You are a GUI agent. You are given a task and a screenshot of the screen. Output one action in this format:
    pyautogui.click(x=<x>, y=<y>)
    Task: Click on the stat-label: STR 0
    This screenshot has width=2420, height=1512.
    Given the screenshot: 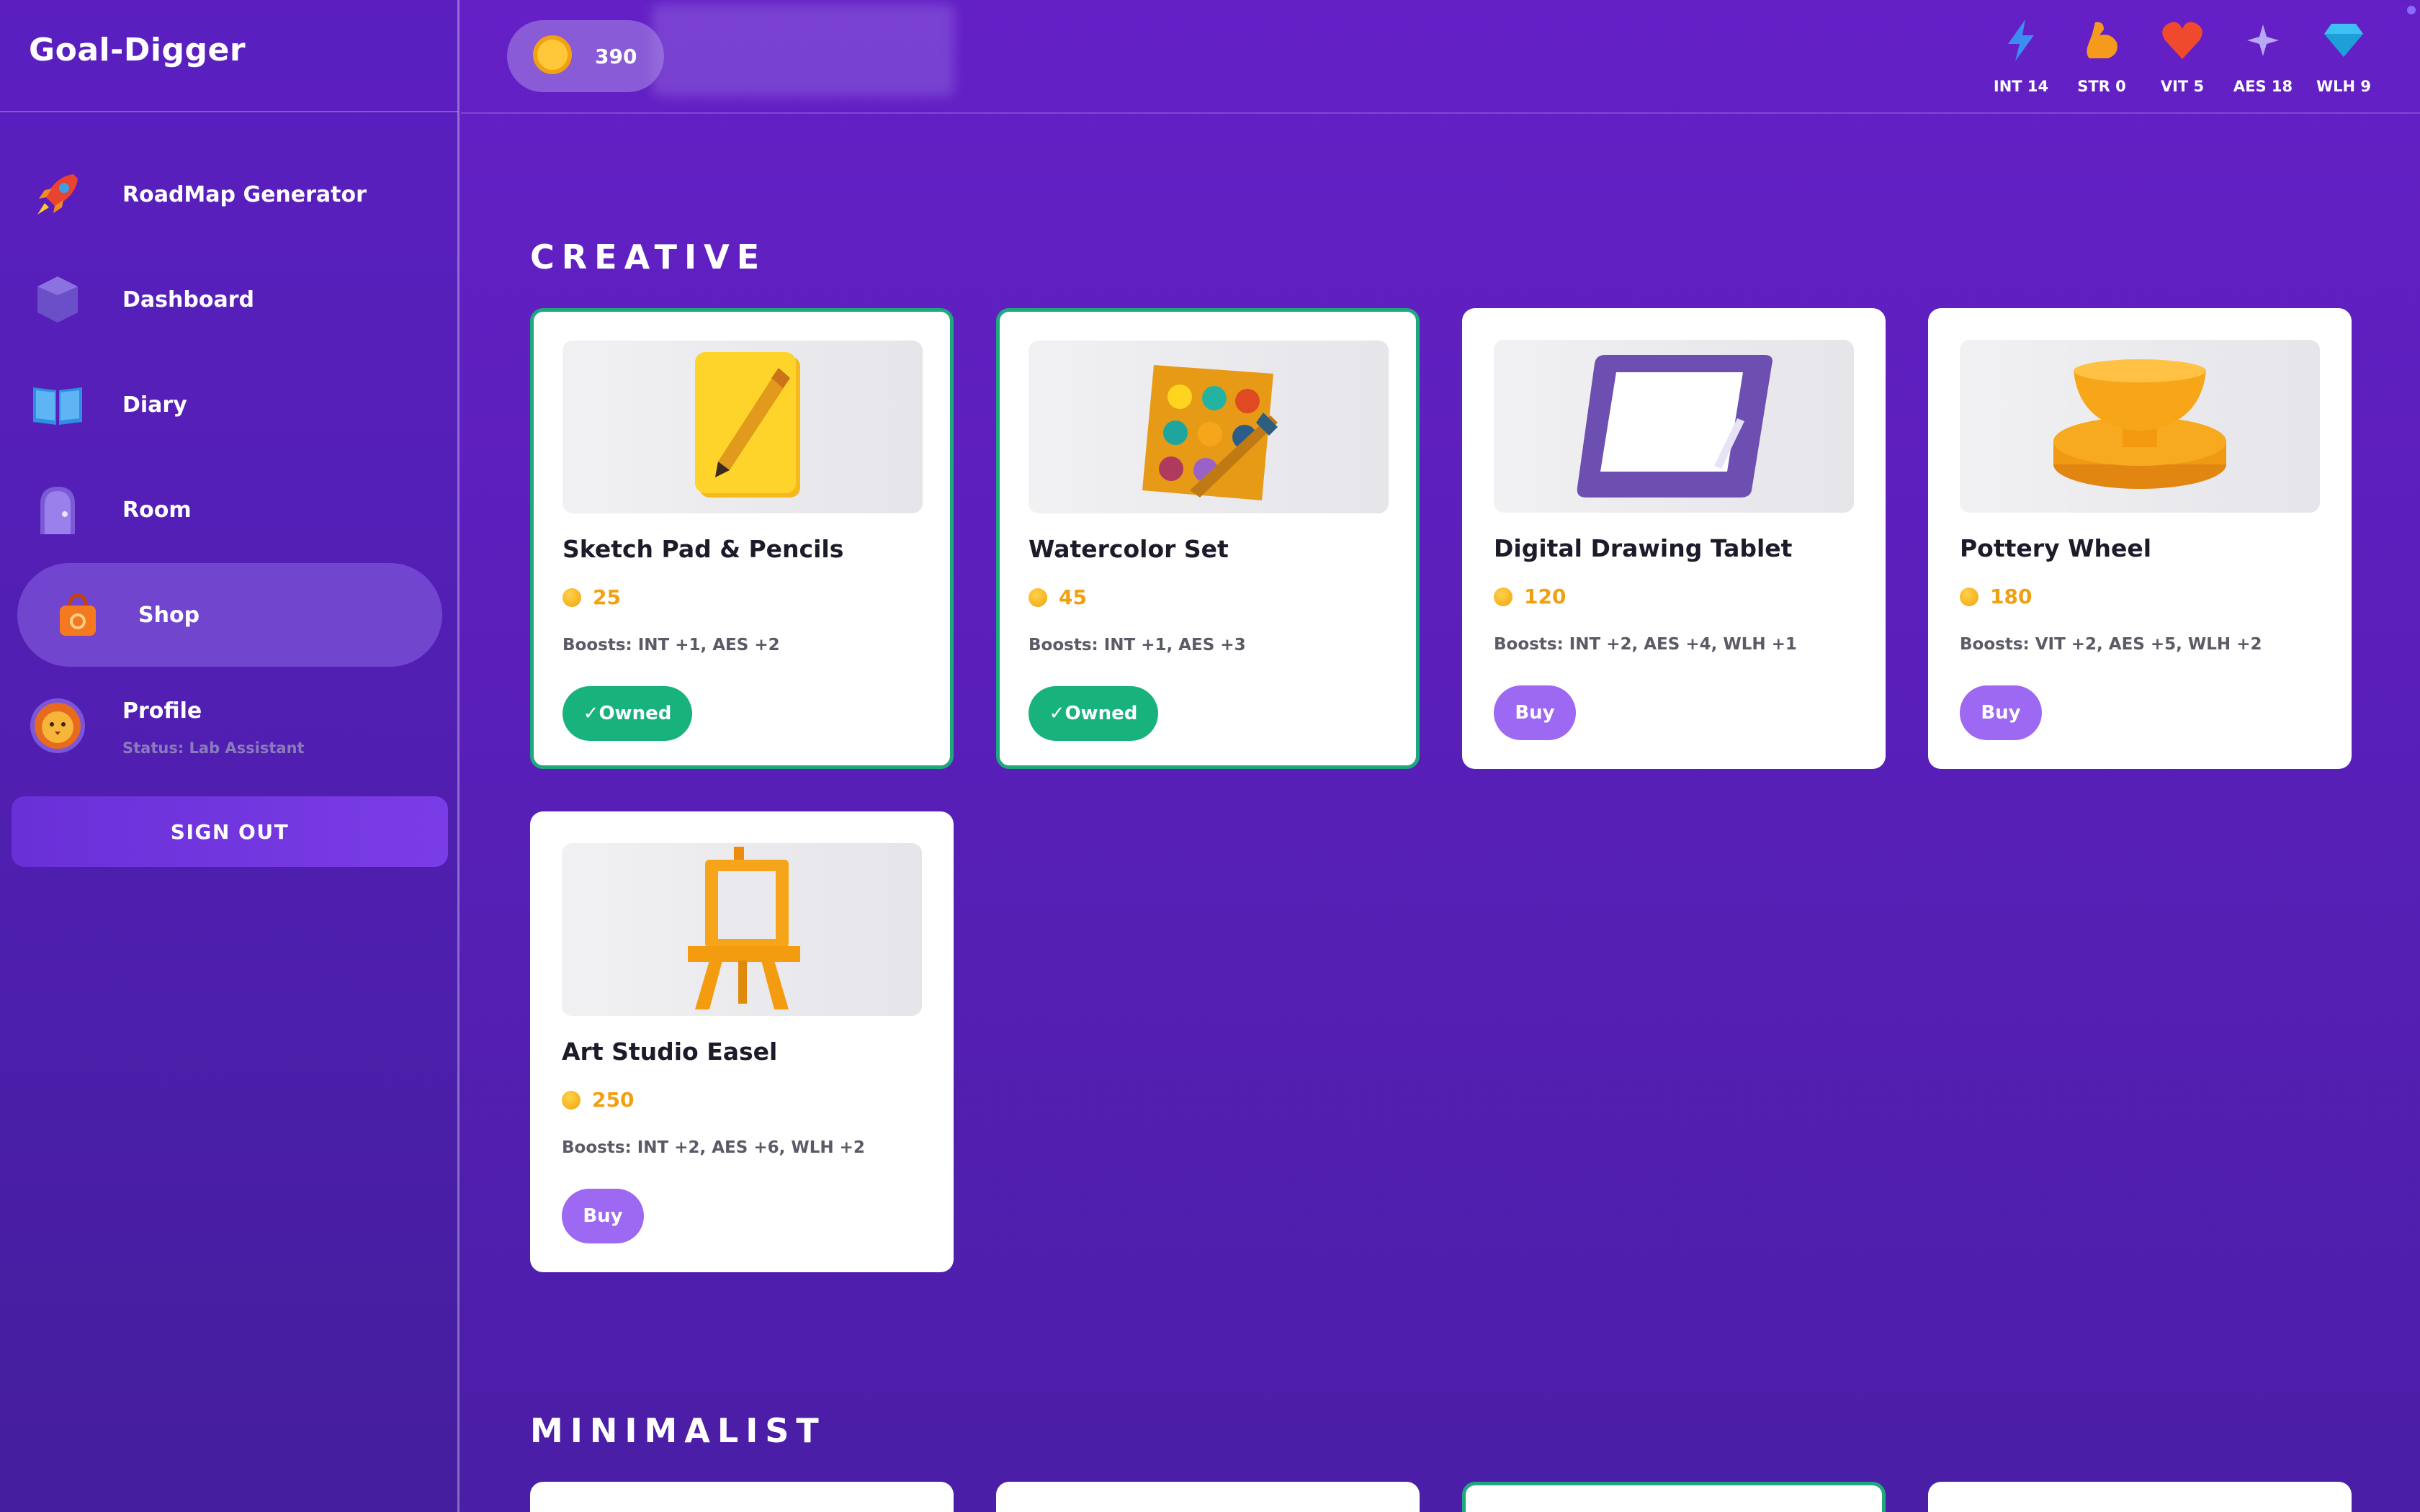 What is the action you would take?
    pyautogui.click(x=2101, y=86)
    